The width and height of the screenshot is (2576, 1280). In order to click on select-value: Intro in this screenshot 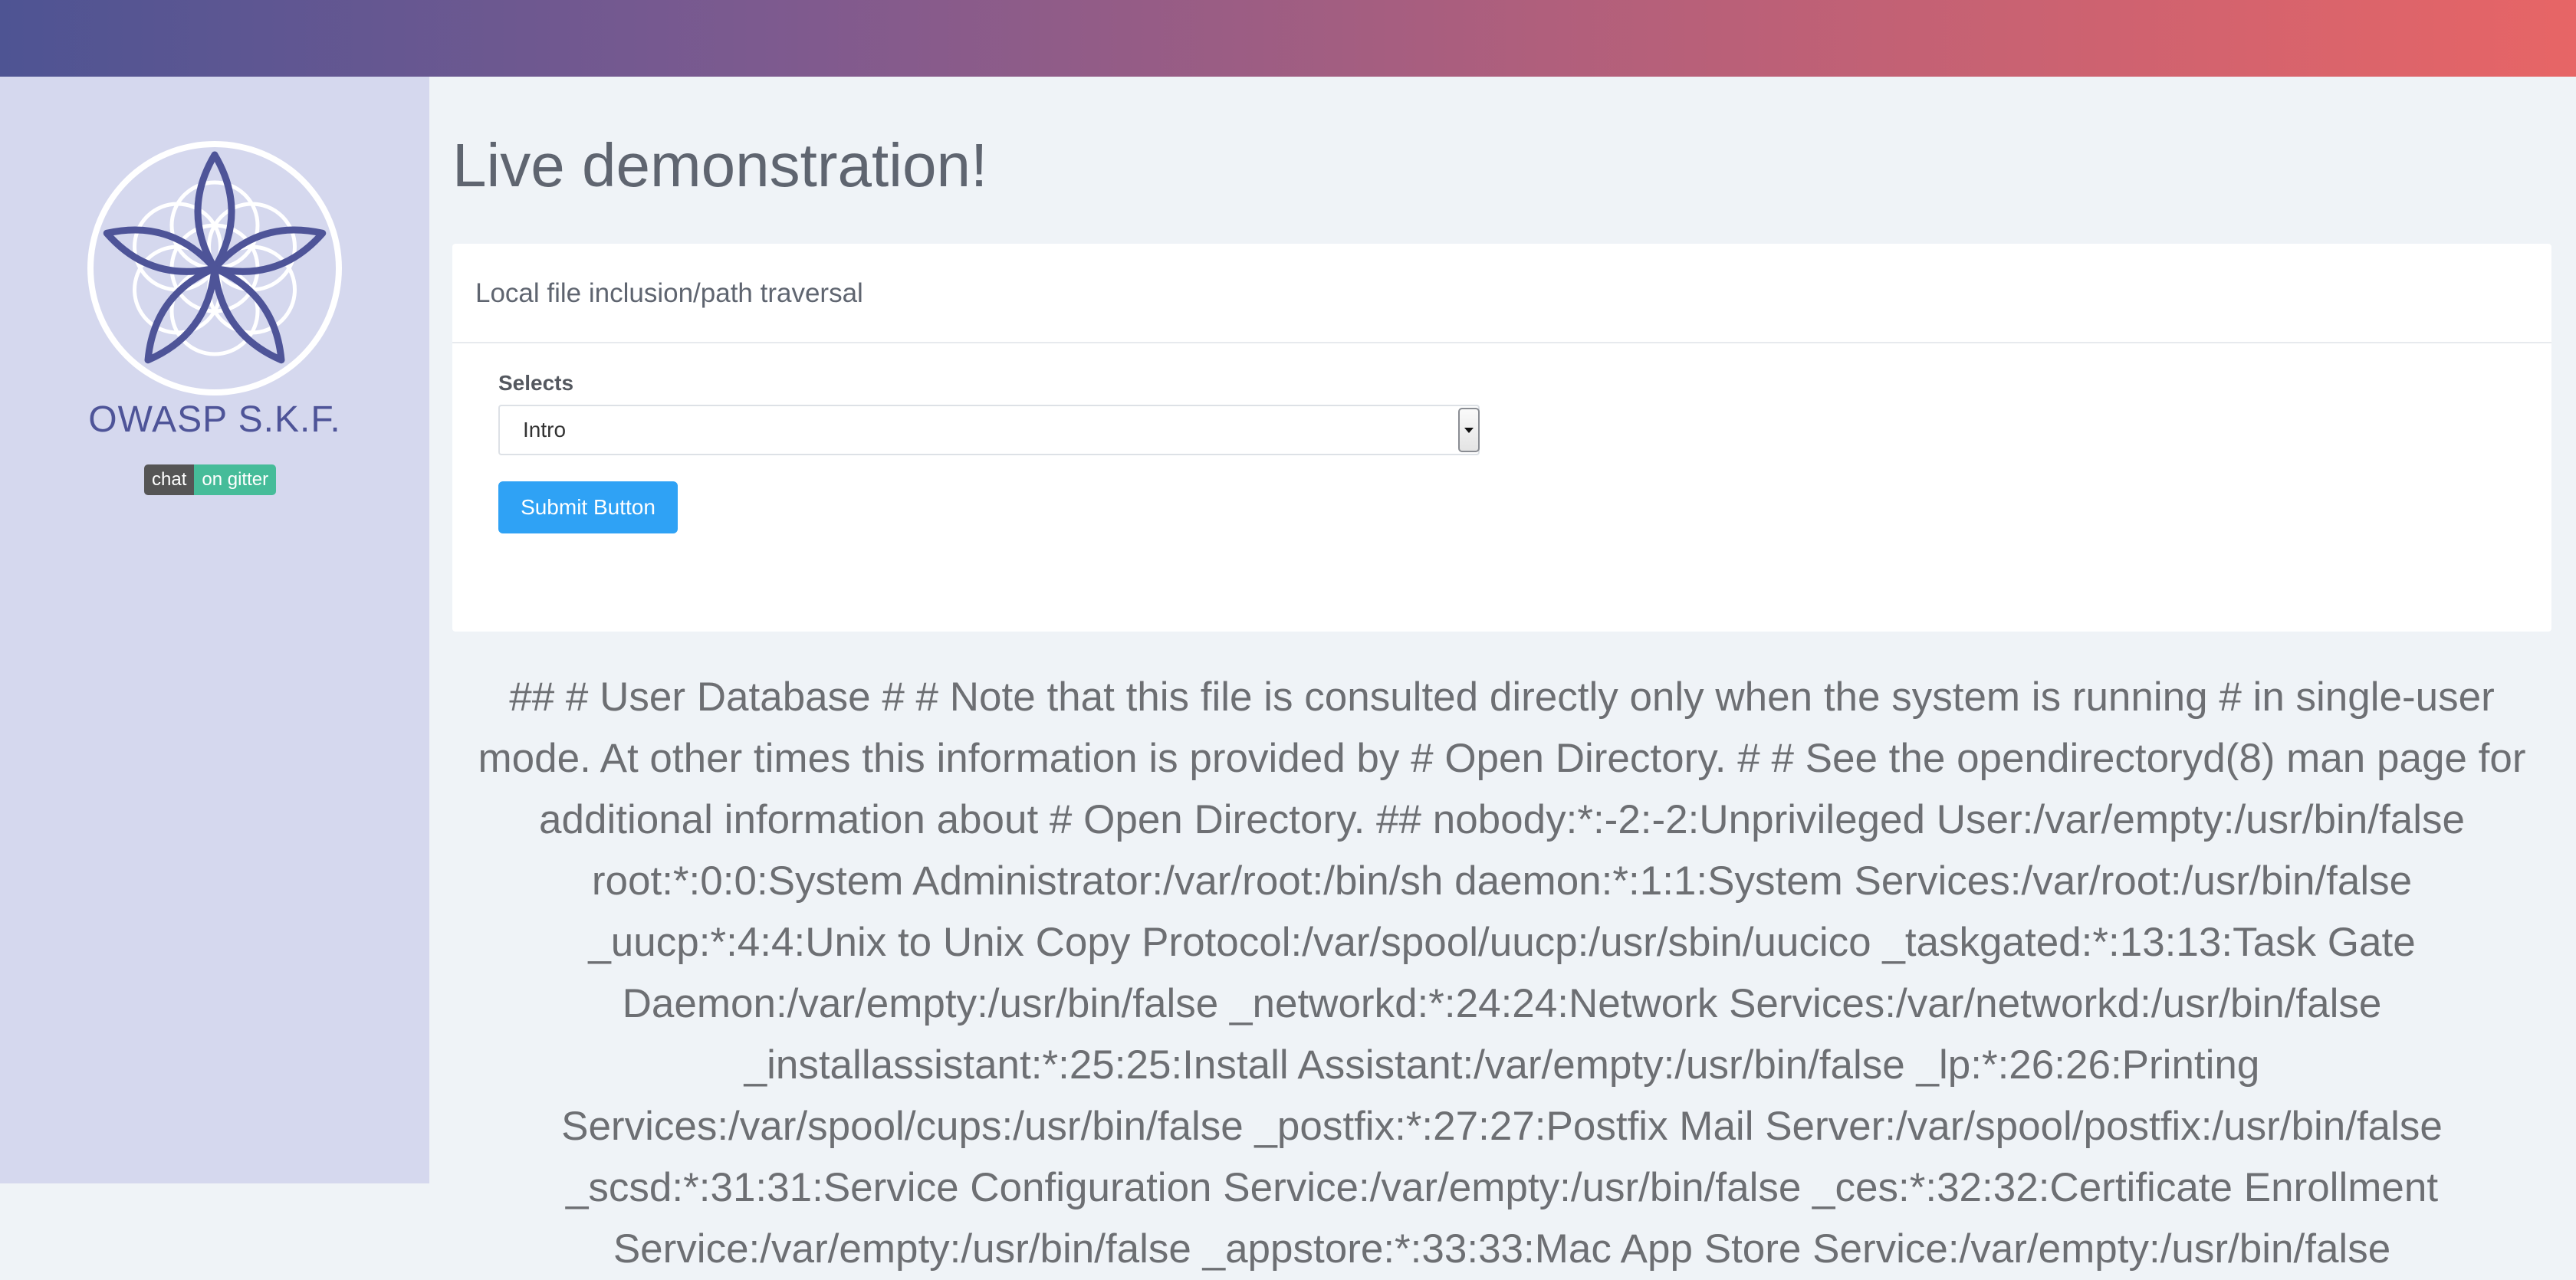, I will do `click(545, 429)`.